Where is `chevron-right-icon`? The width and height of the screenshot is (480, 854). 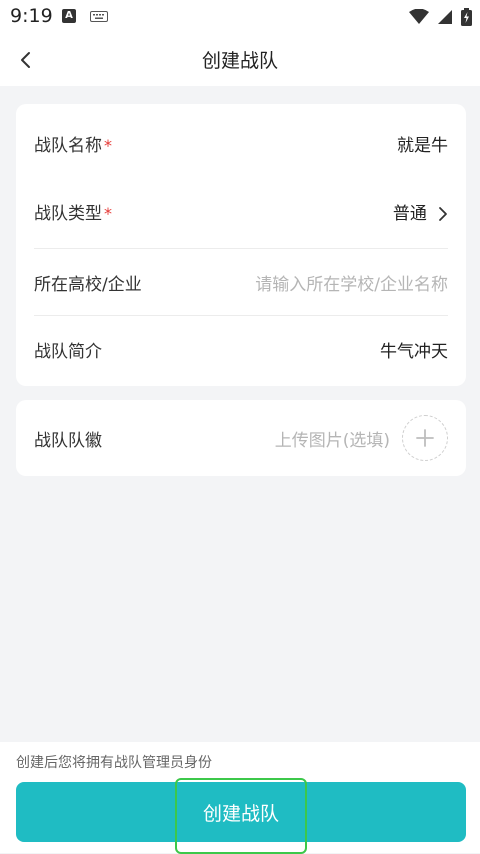 chevron-right-icon is located at coordinates (443, 214).